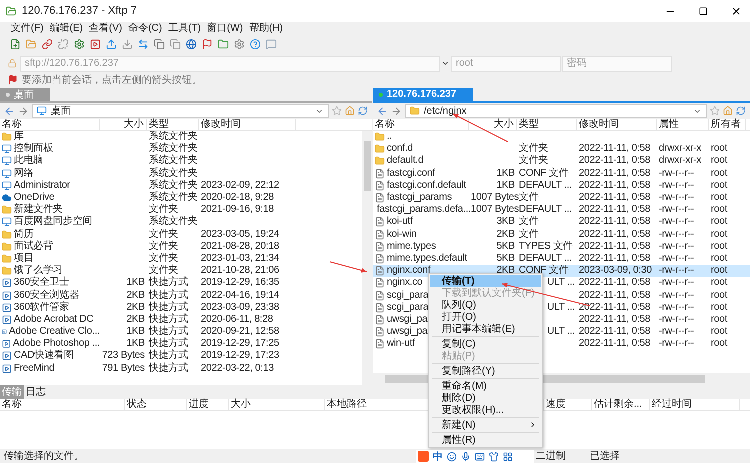 The height and width of the screenshot is (463, 750). I want to click on column-header: 速度, so click(568, 404).